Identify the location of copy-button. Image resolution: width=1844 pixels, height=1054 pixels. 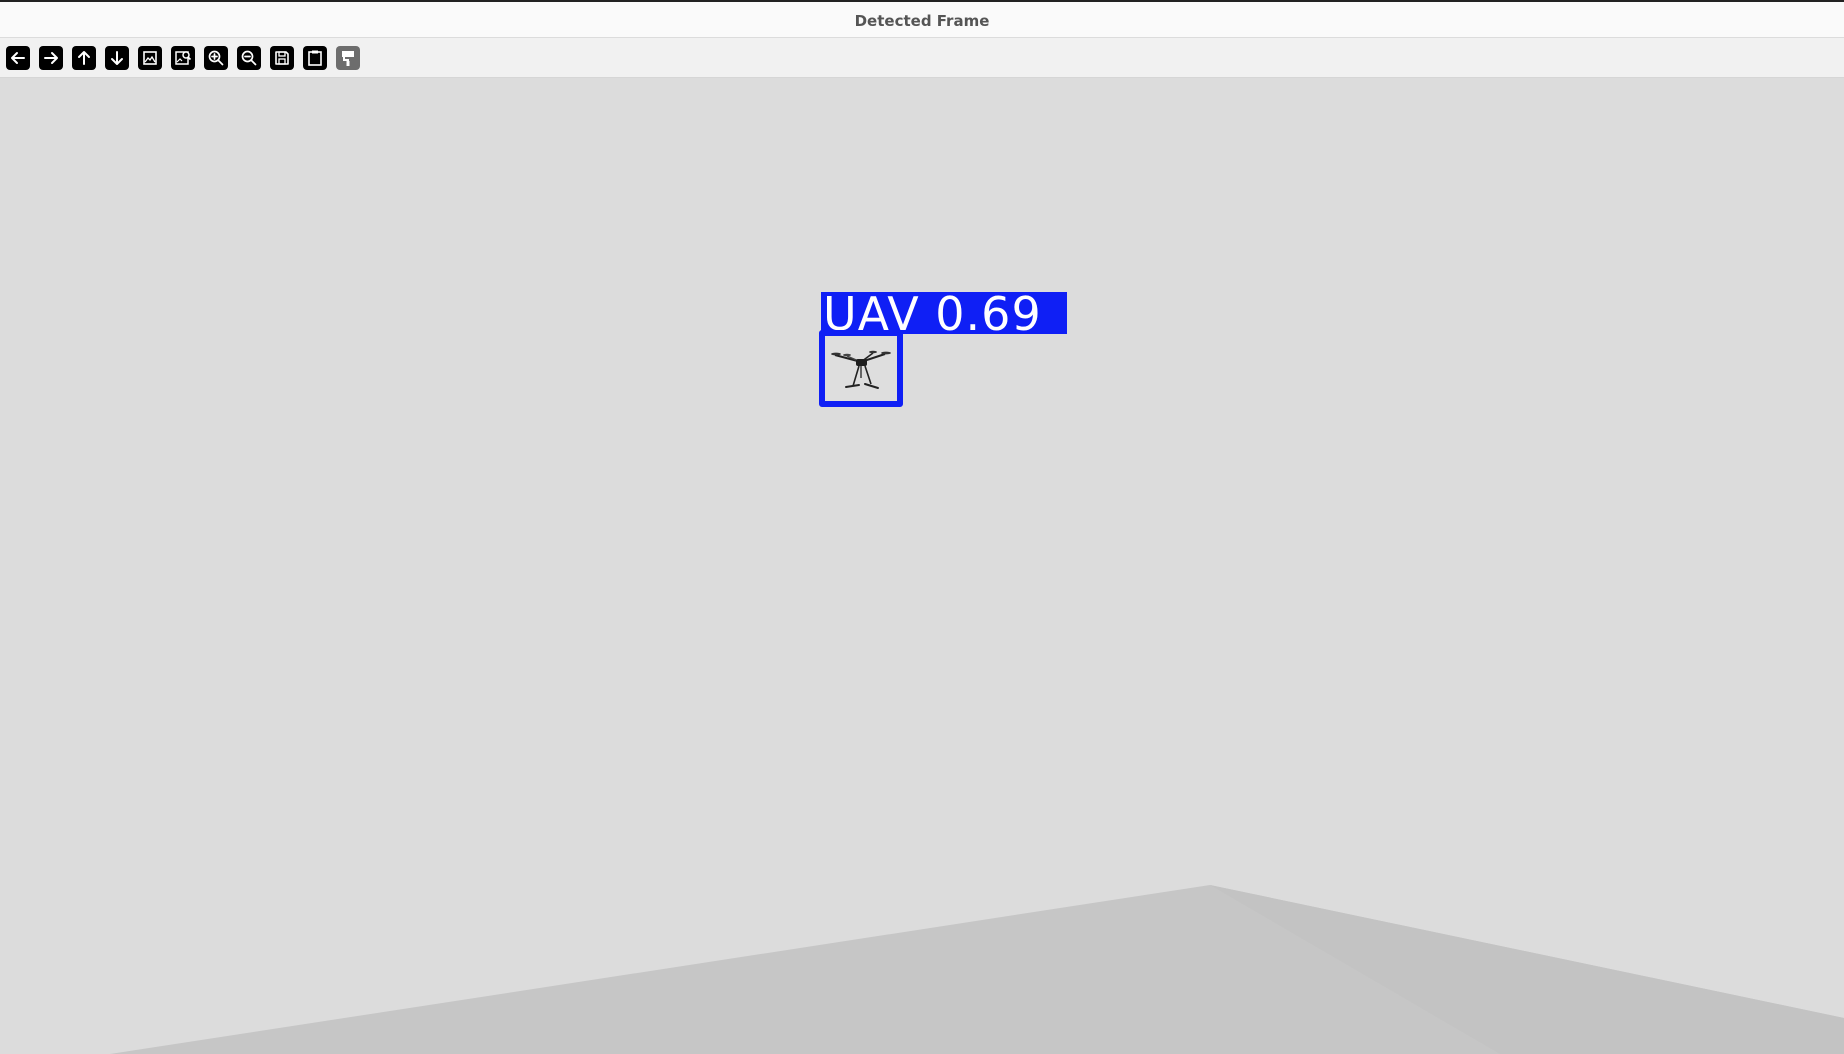
(315, 58).